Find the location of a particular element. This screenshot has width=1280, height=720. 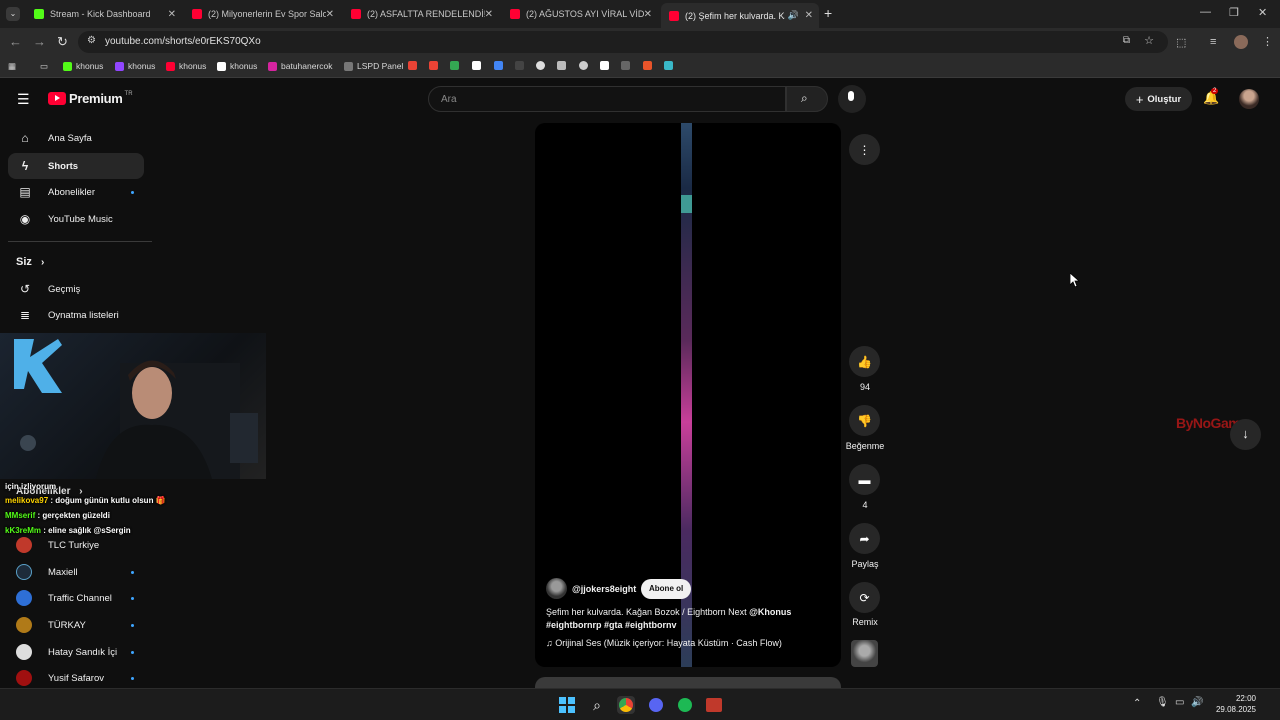

hamburger-menu-icon: ☰ is located at coordinates (23, 99).